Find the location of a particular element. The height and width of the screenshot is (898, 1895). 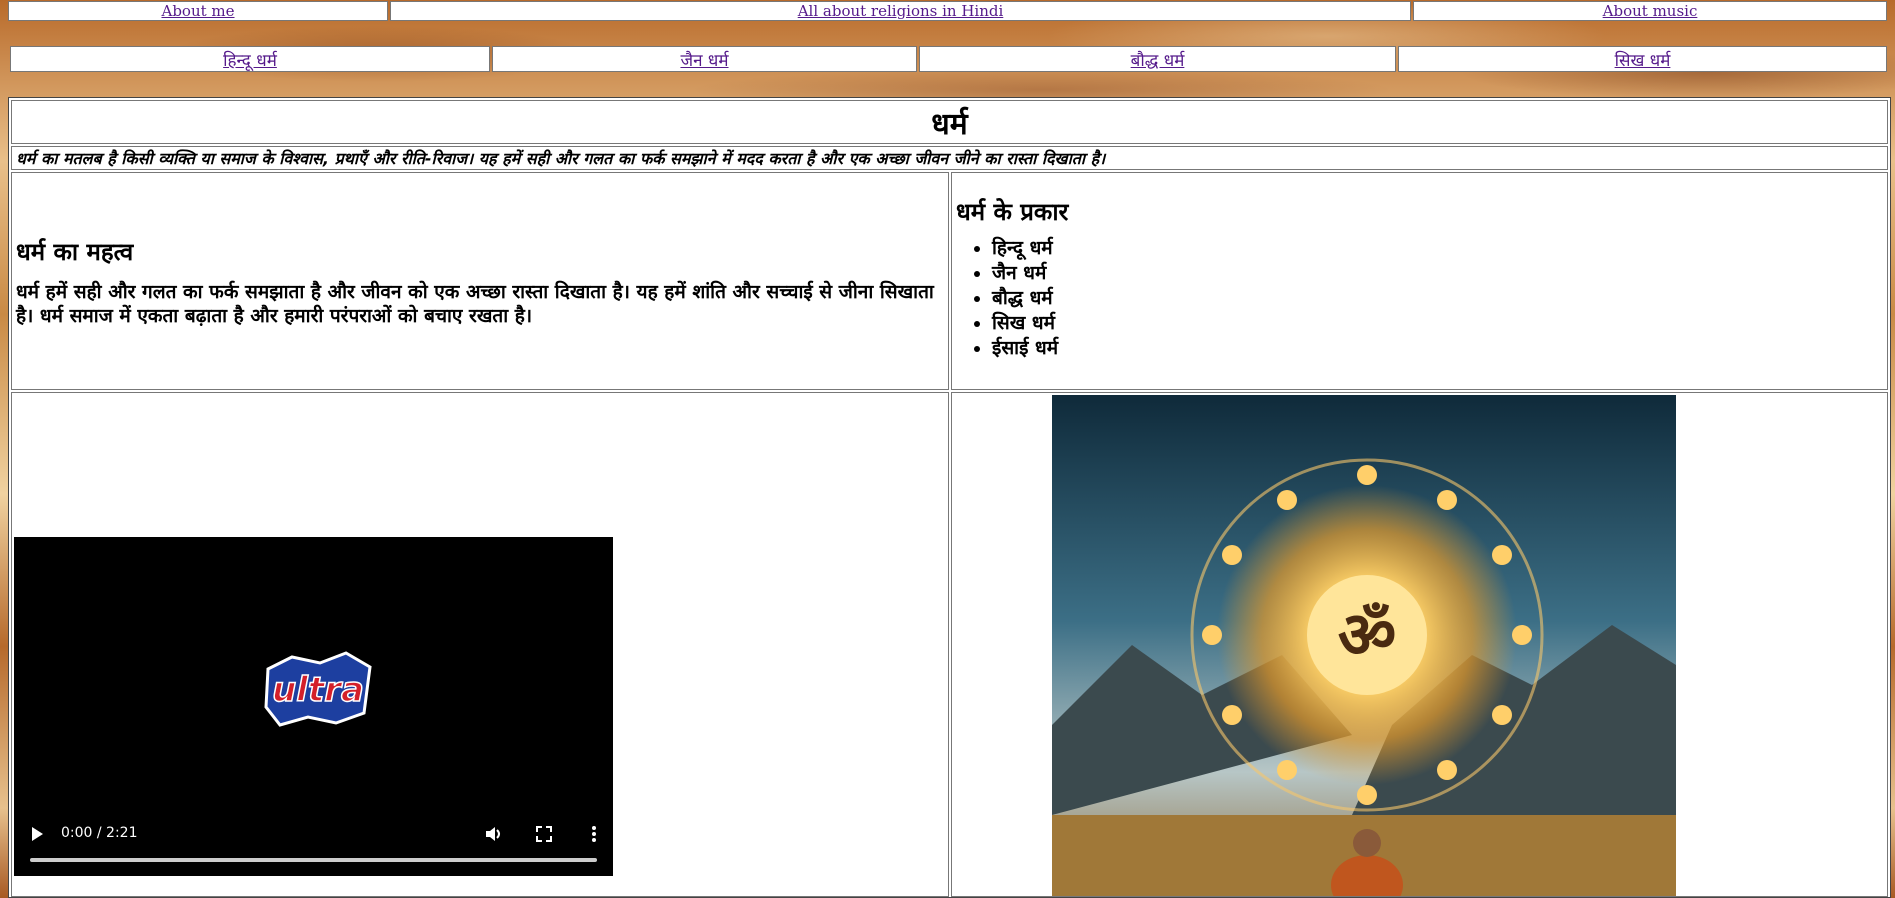

list-item: ईसाई धर्म is located at coordinates (1437, 348).